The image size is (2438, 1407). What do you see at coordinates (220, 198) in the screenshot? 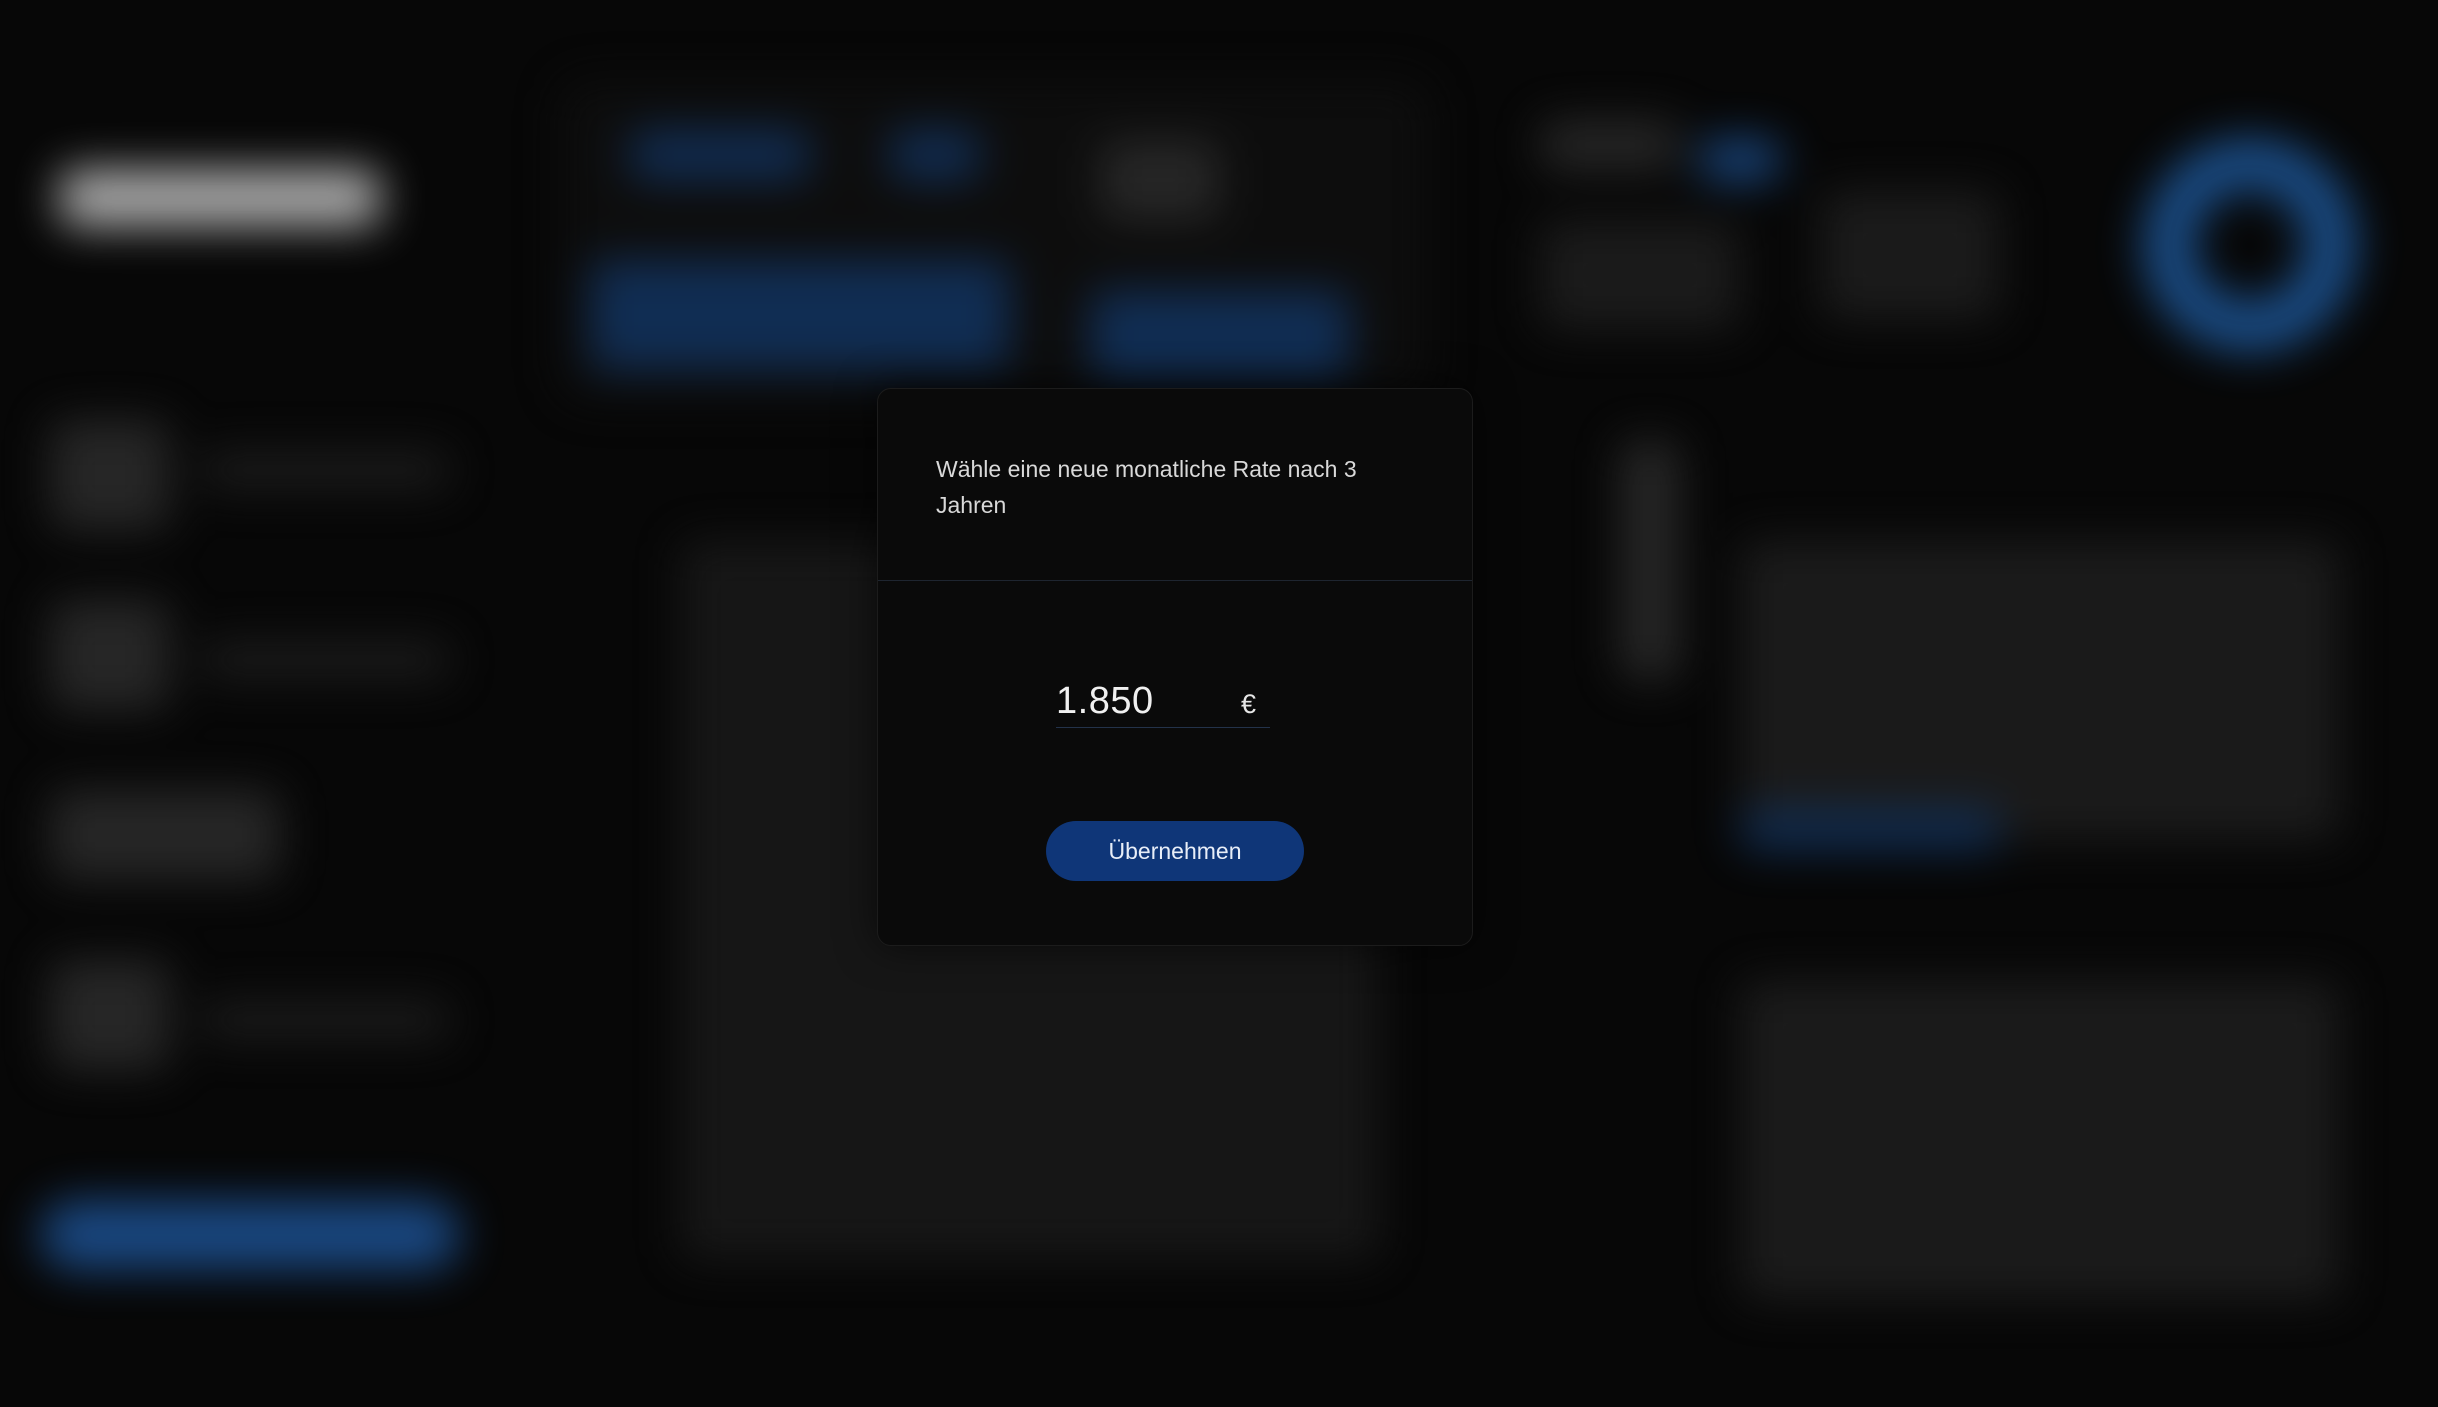
I see `blurred-logo` at bounding box center [220, 198].